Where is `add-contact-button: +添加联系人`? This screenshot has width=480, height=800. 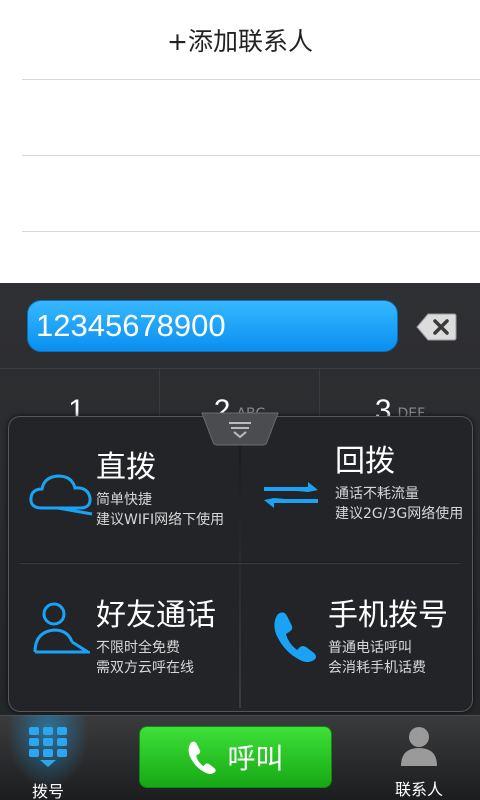 add-contact-button: +添加联系人 is located at coordinates (240, 40).